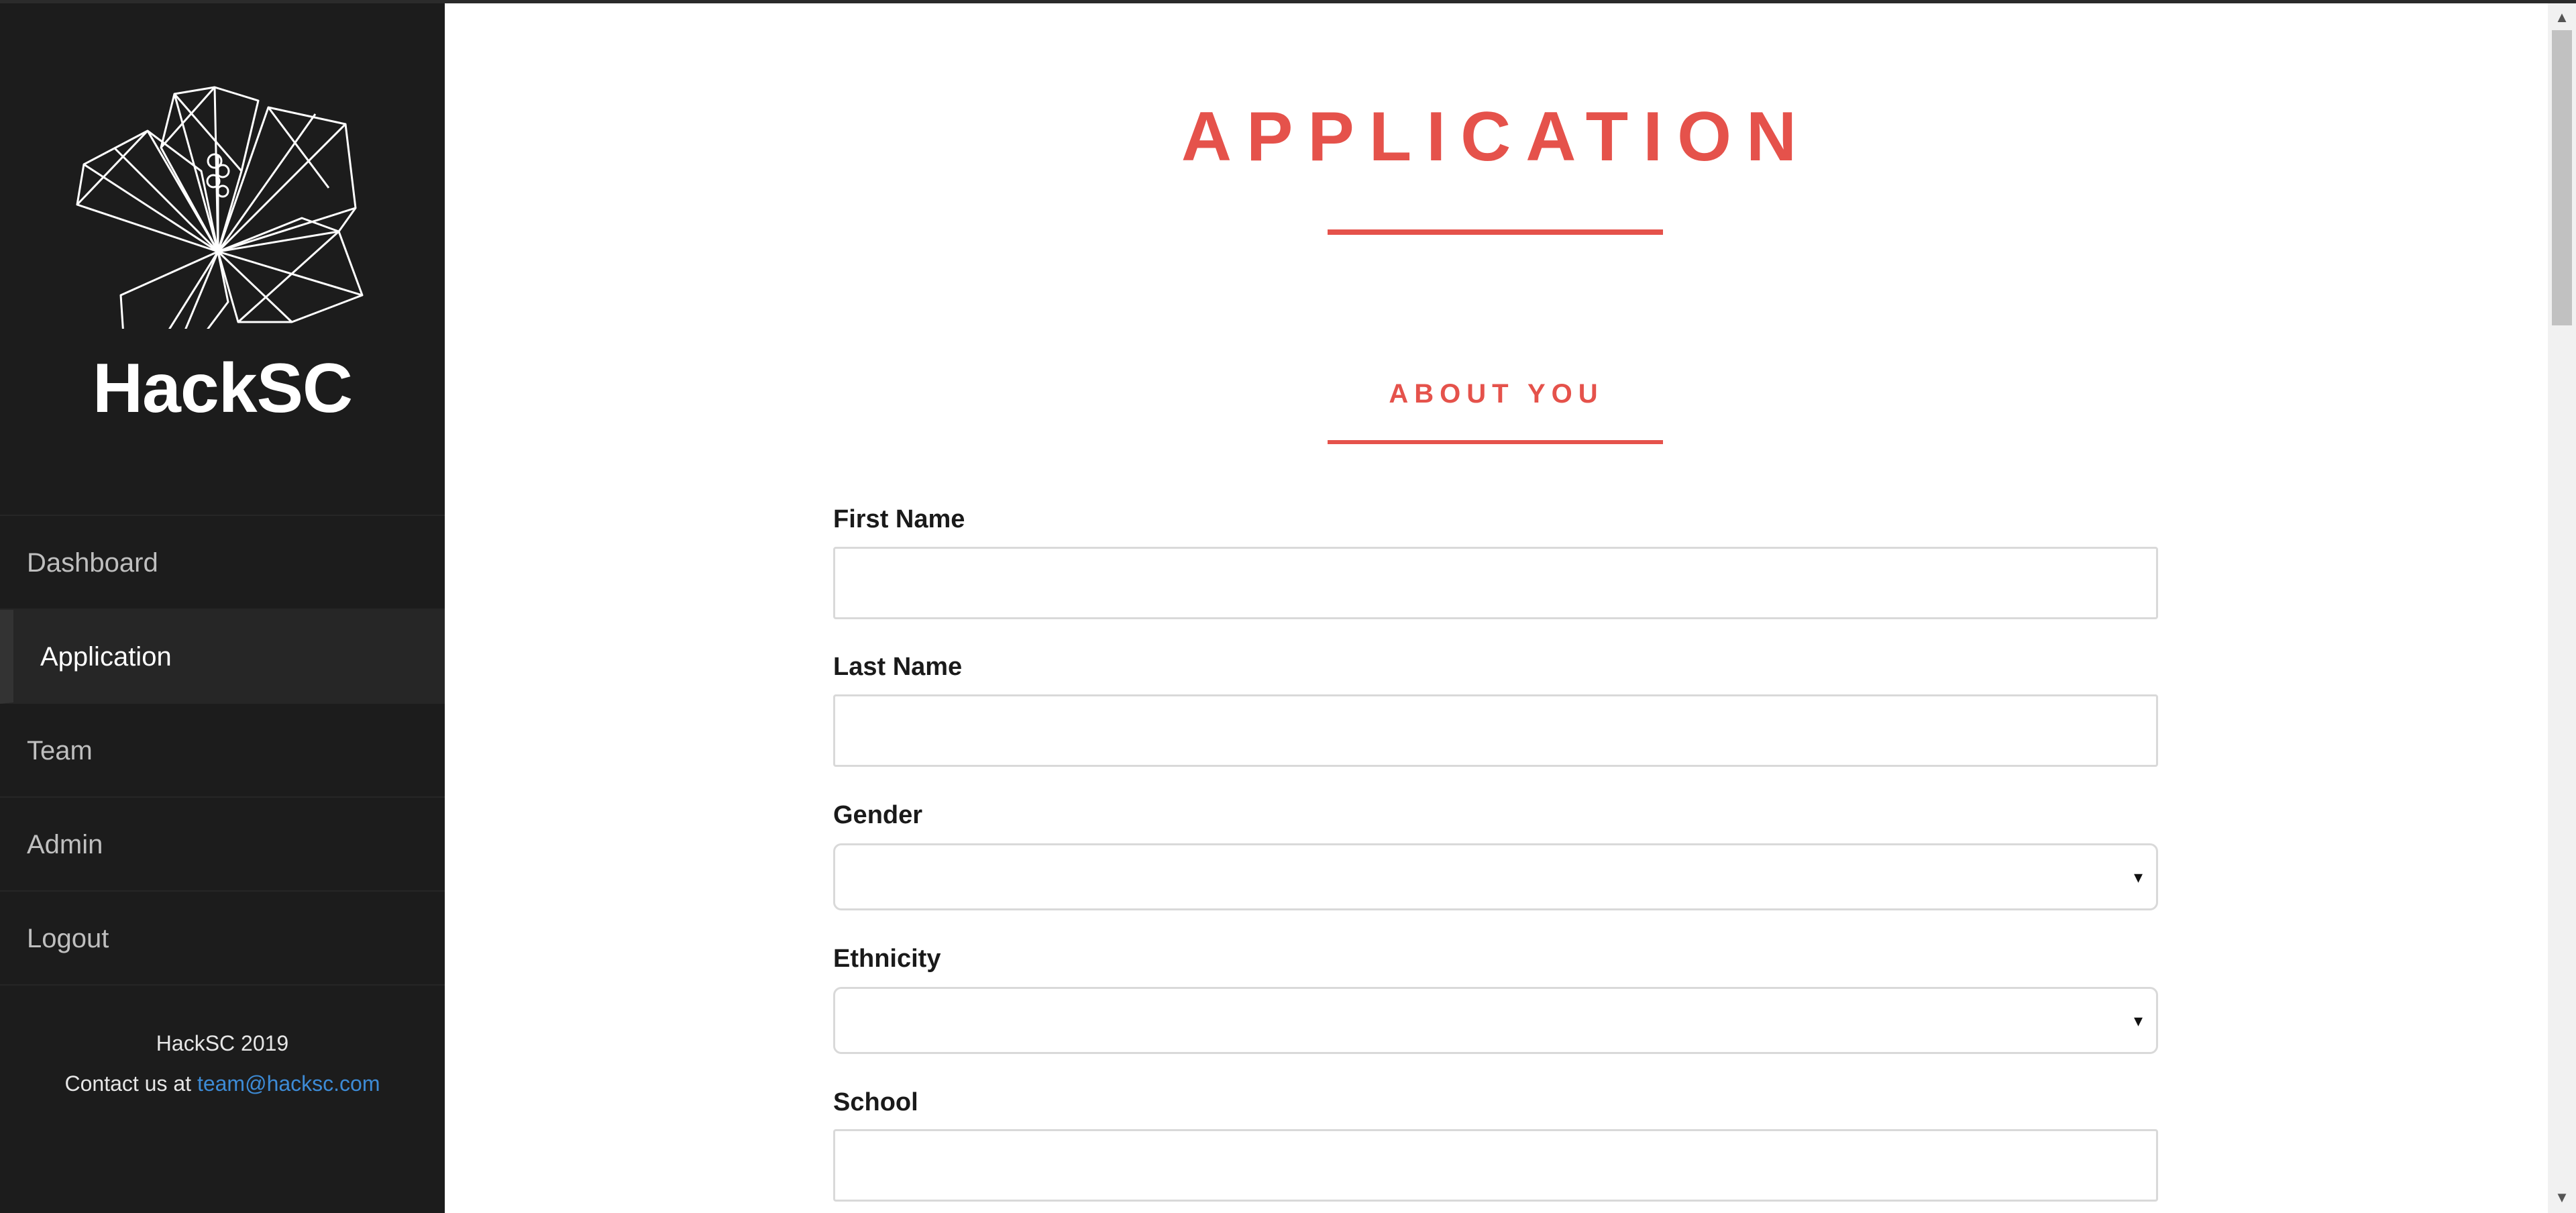 The width and height of the screenshot is (2576, 1213). What do you see at coordinates (1495, 442) in the screenshot?
I see `section-underline` at bounding box center [1495, 442].